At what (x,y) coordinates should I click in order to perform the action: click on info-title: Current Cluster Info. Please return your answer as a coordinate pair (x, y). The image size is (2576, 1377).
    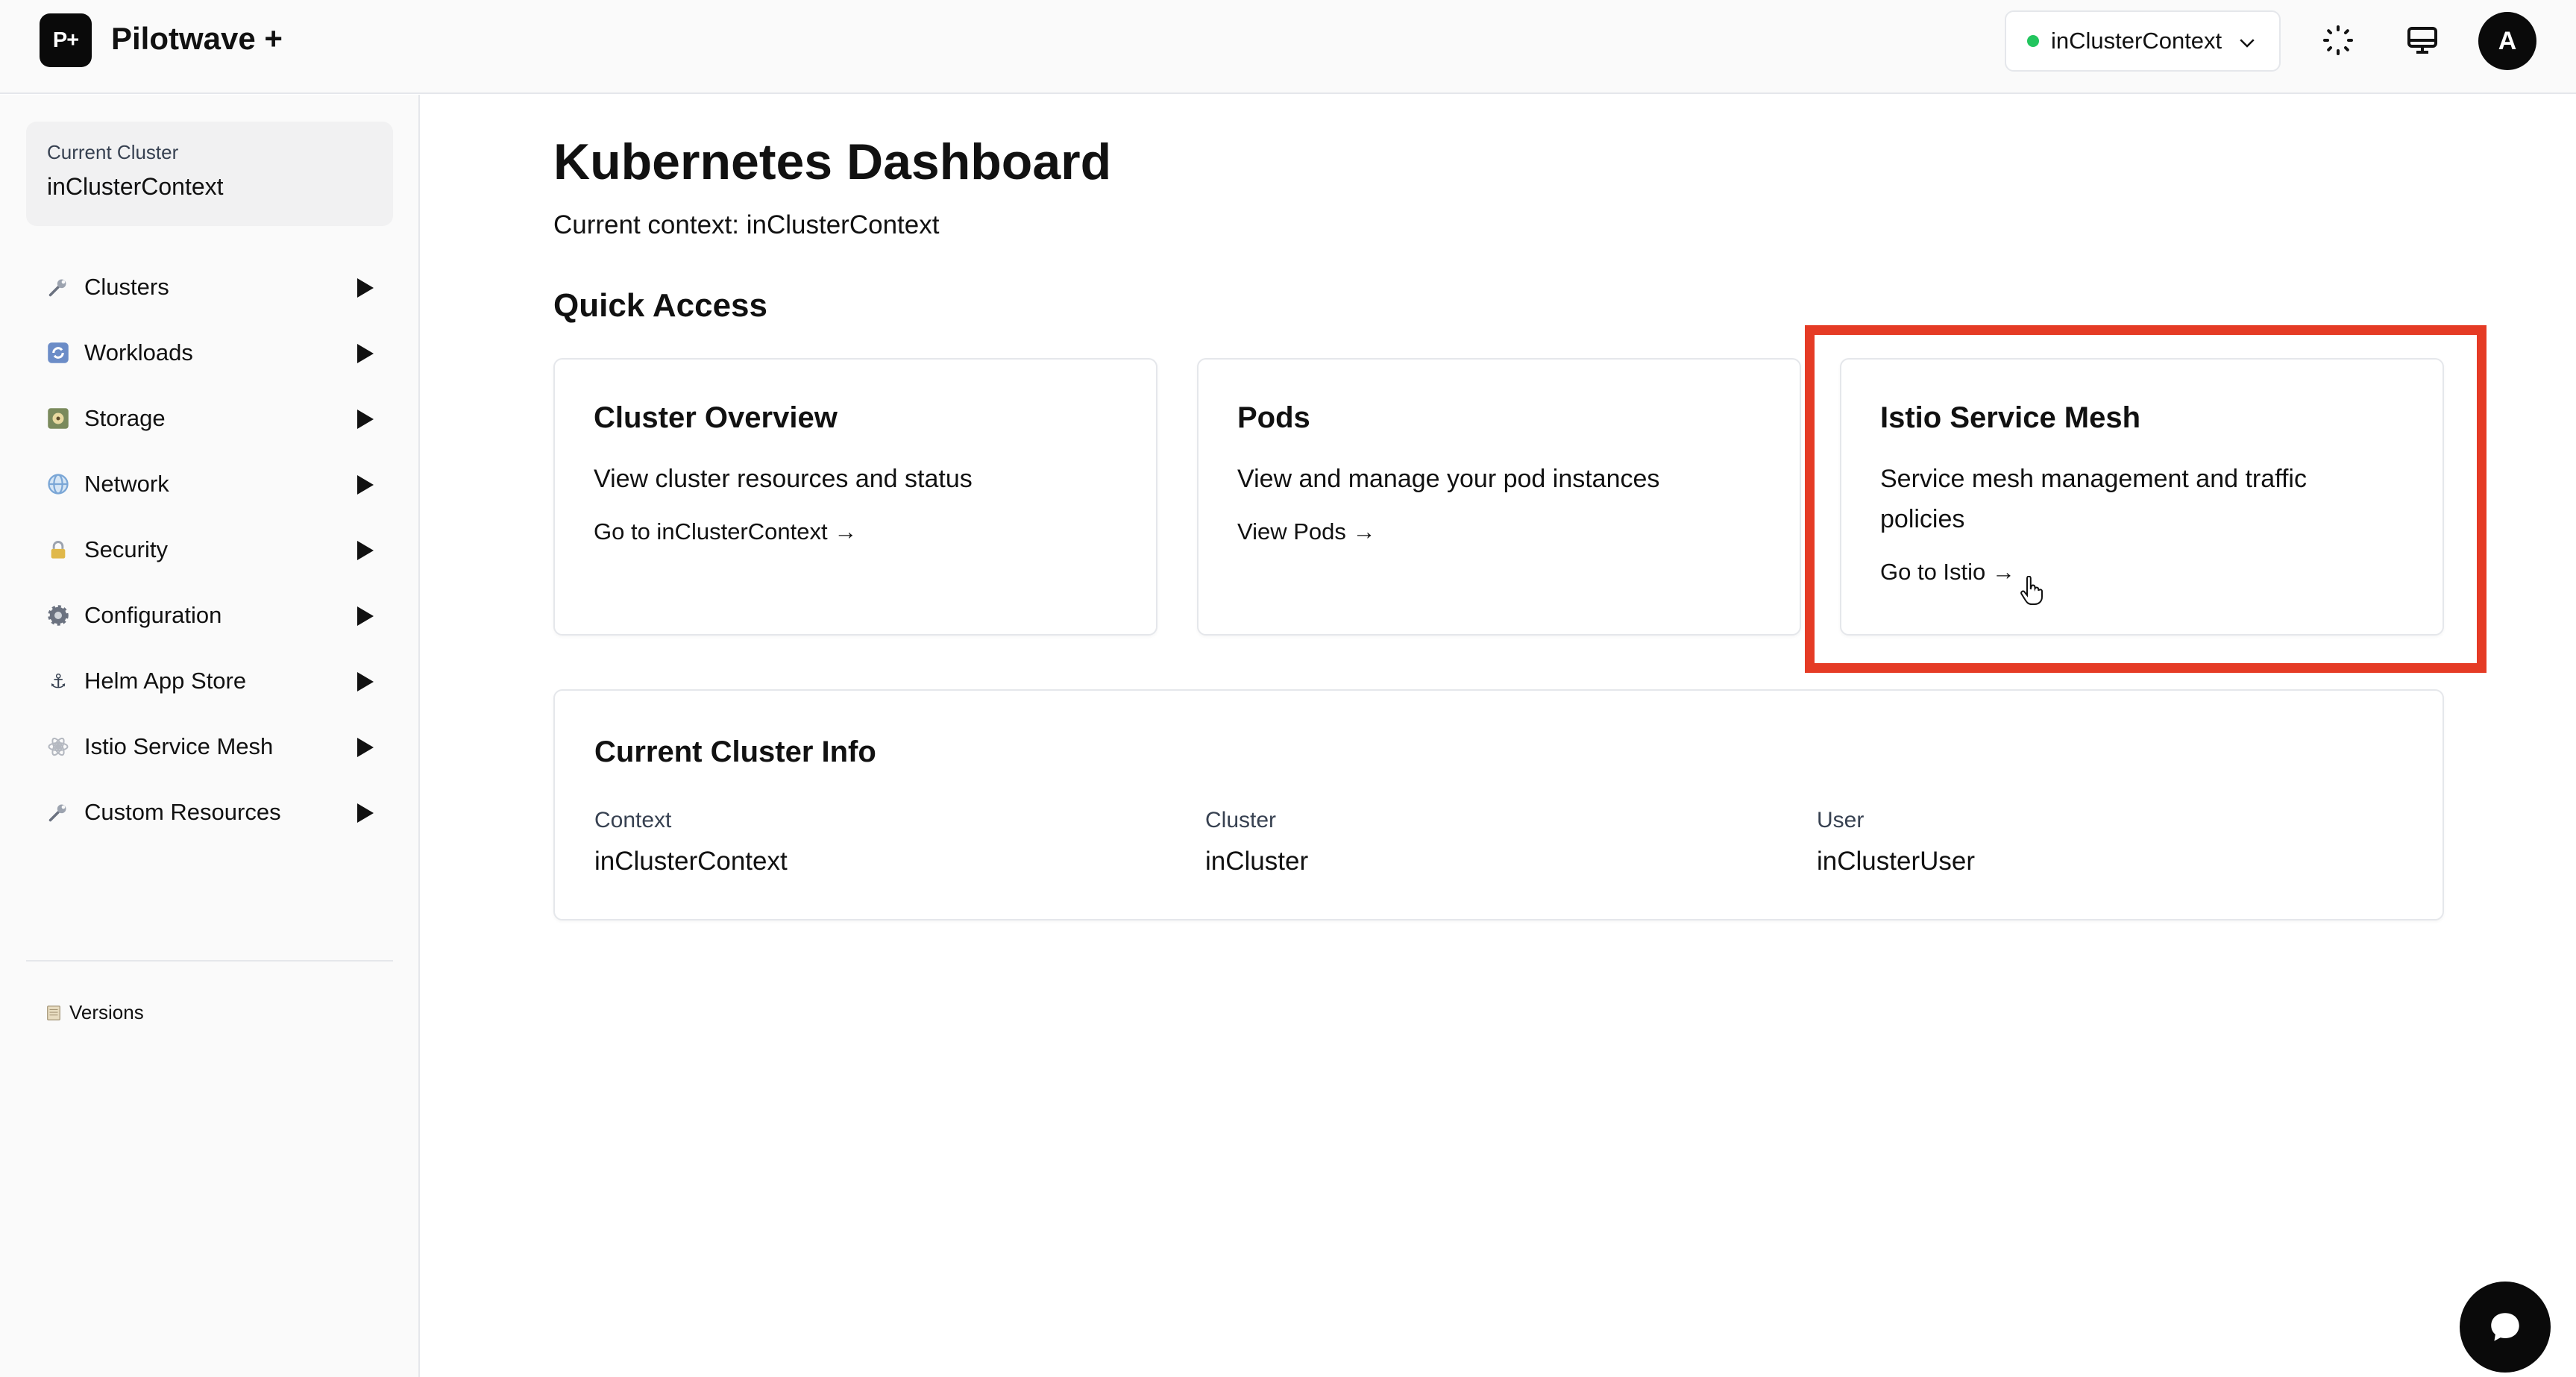
    Looking at the image, I should click on (735, 751).